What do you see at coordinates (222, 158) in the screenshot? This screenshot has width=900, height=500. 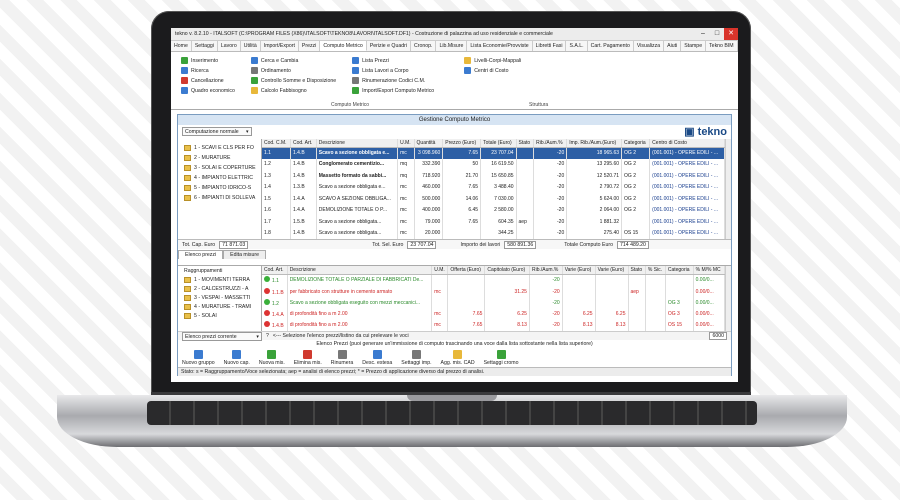 I see `tree-item: 2 - MURATURE` at bounding box center [222, 158].